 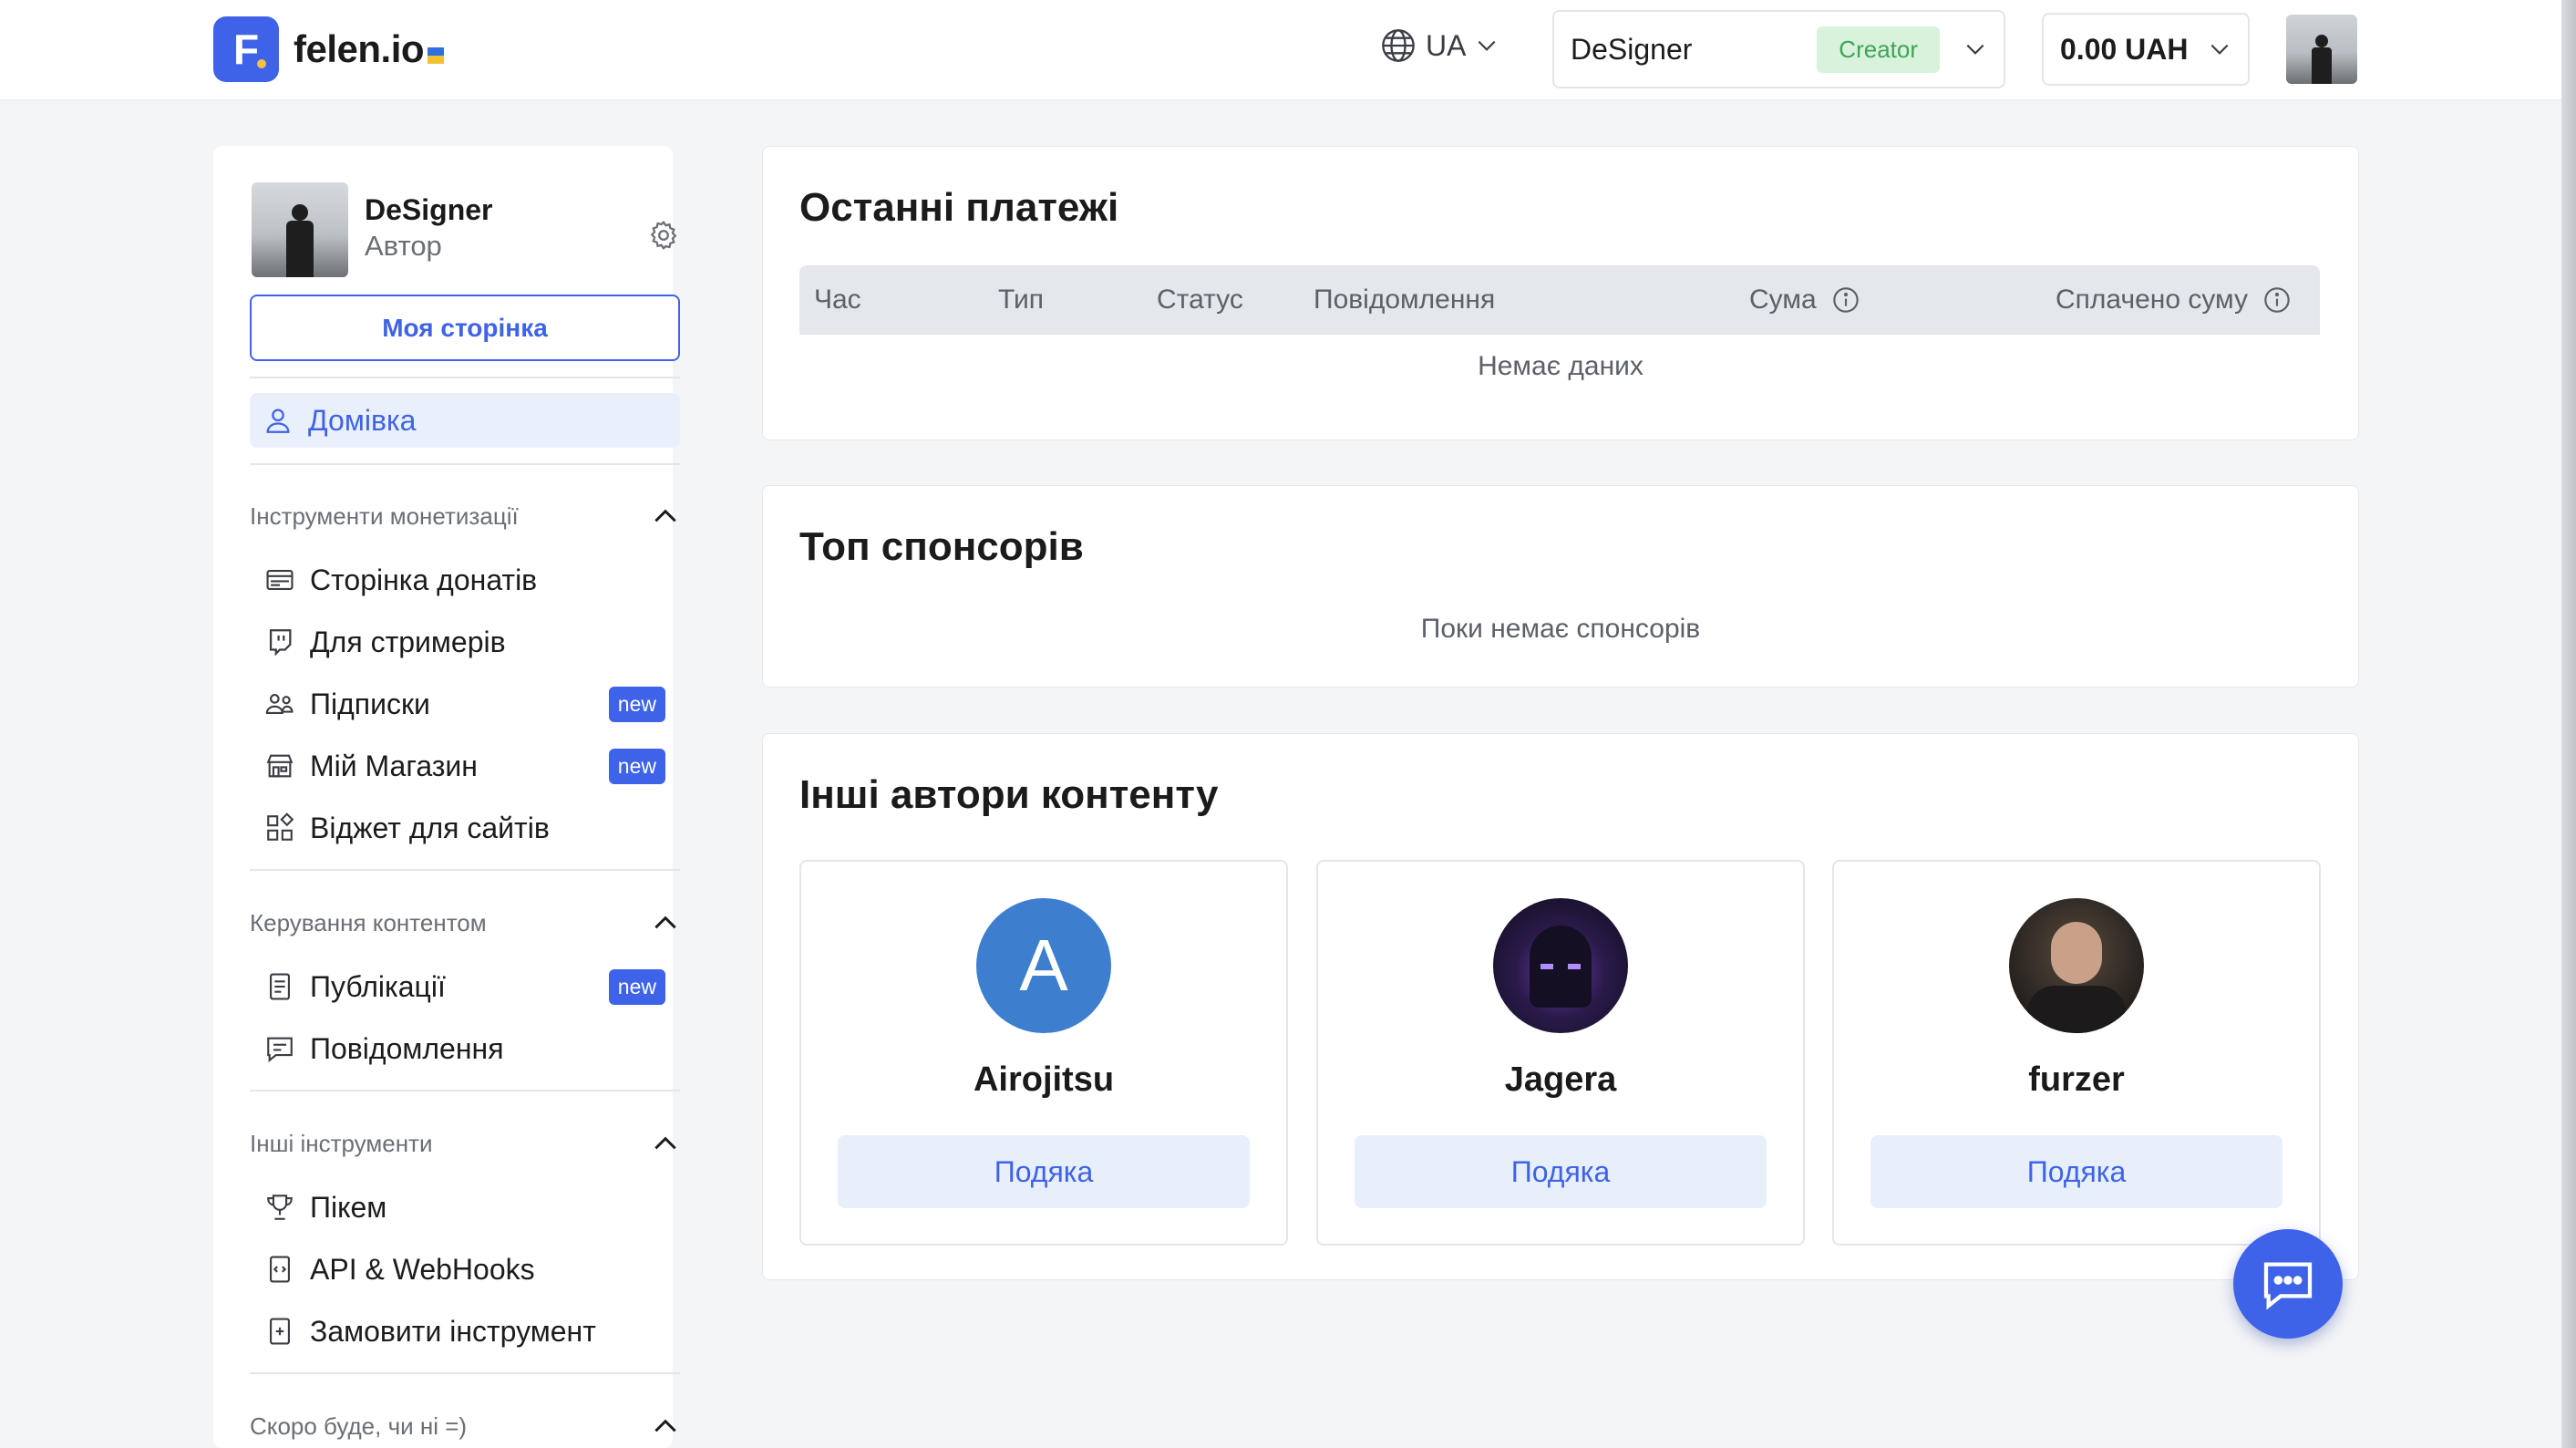 I want to click on sidebar-item-store: Мій Магазин new, so click(x=472, y=766).